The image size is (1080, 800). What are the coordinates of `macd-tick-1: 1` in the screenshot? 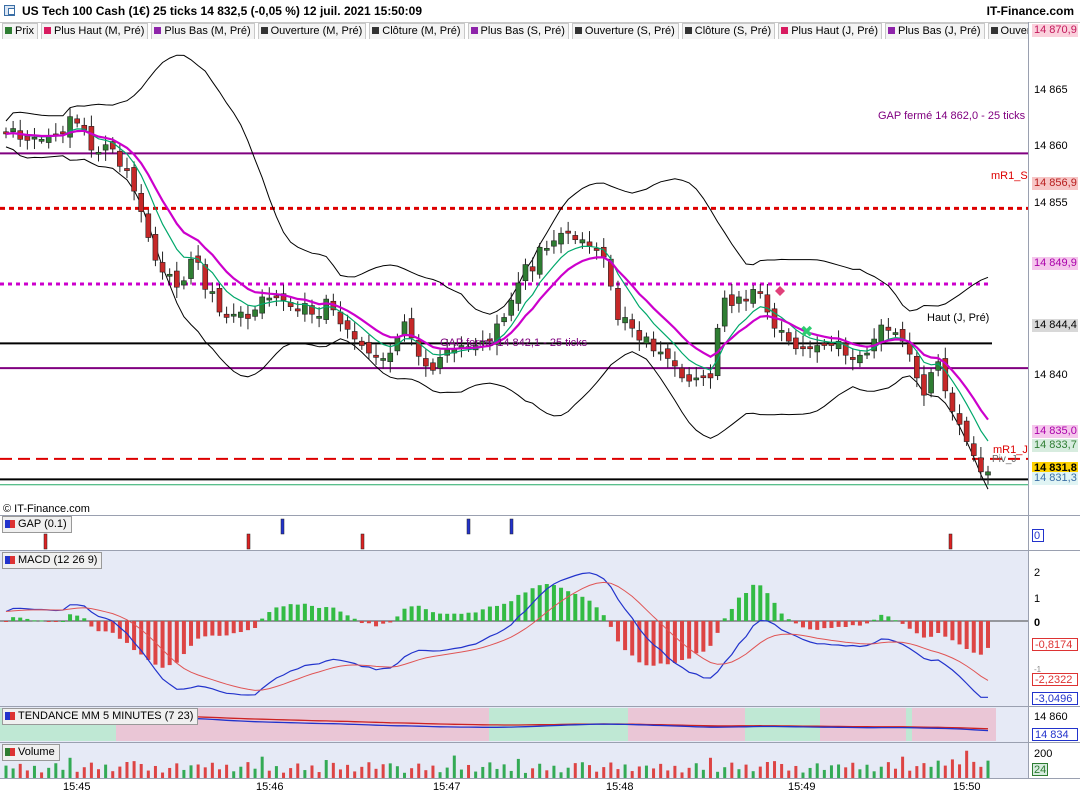 It's located at (1037, 599).